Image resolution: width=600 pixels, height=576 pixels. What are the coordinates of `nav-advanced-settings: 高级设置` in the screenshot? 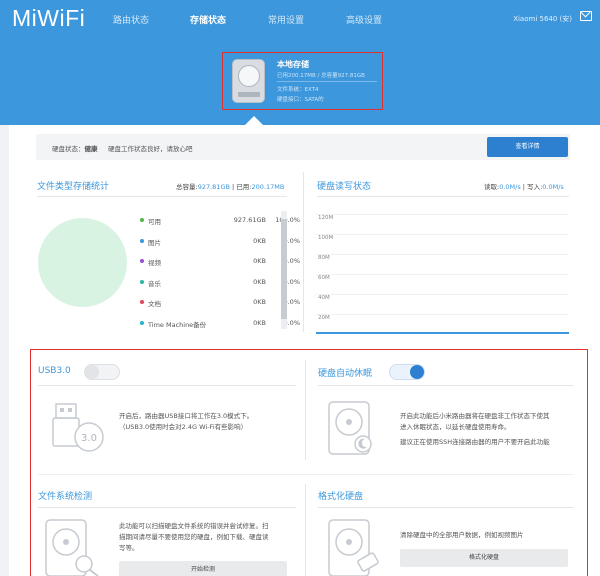 It's located at (364, 19).